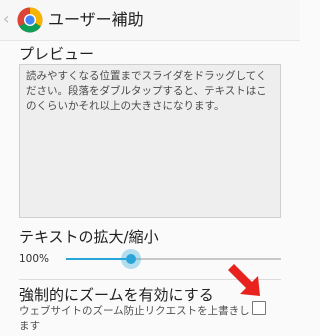 The width and height of the screenshot is (320, 336). What do you see at coordinates (244, 280) in the screenshot?
I see `red-arrow-annotation-icon` at bounding box center [244, 280].